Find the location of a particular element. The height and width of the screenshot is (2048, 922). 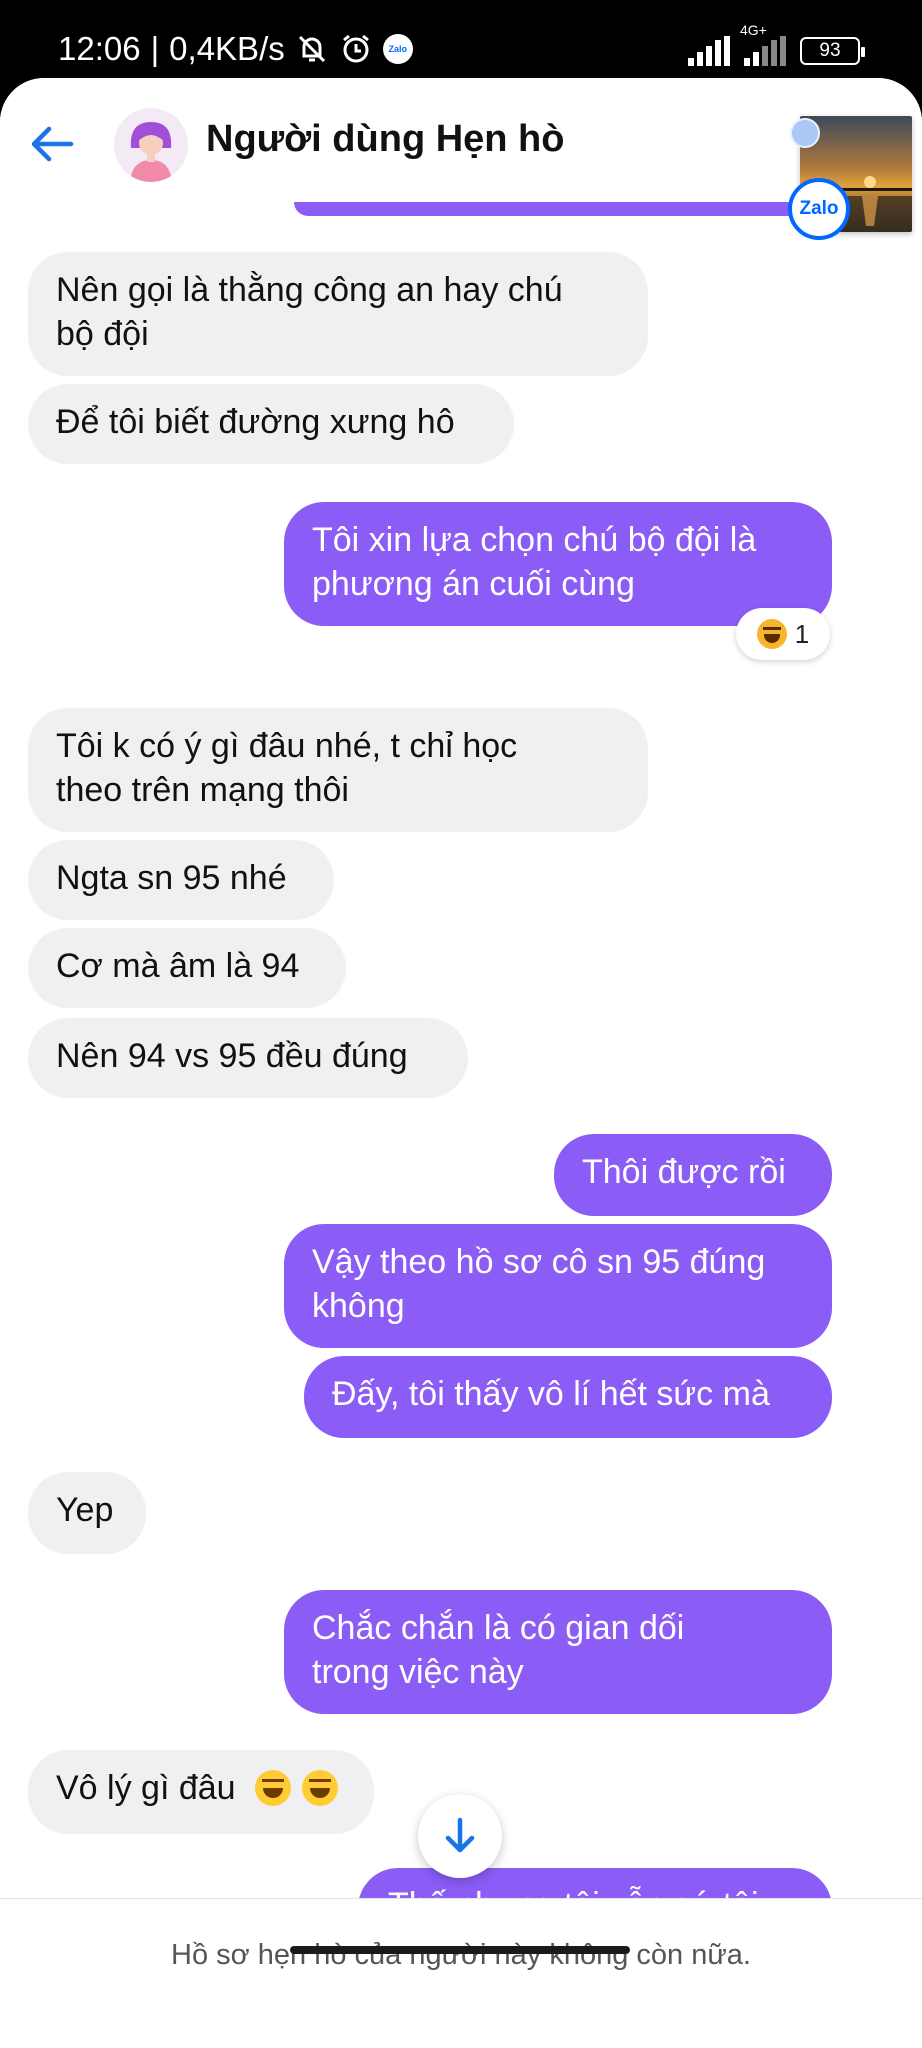

zalo-badge: Zalo is located at coordinates (819, 209).